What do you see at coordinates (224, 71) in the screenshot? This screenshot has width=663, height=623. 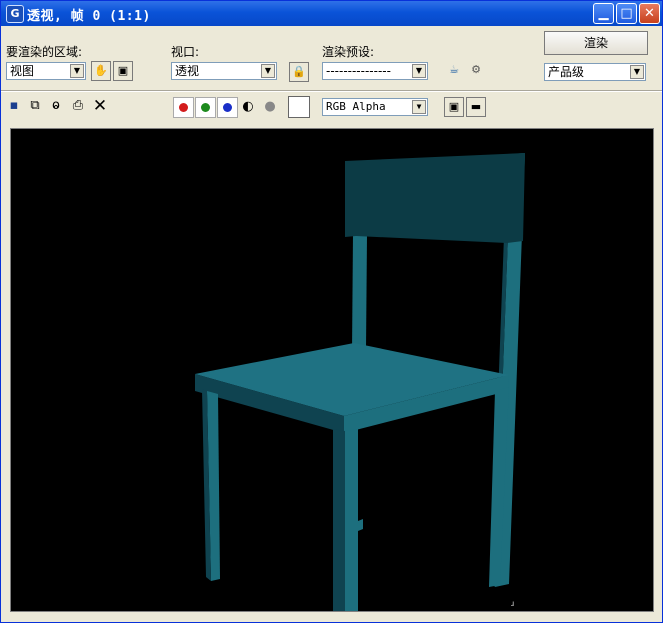 I see `viewport-dropdown: 透视 ▼` at bounding box center [224, 71].